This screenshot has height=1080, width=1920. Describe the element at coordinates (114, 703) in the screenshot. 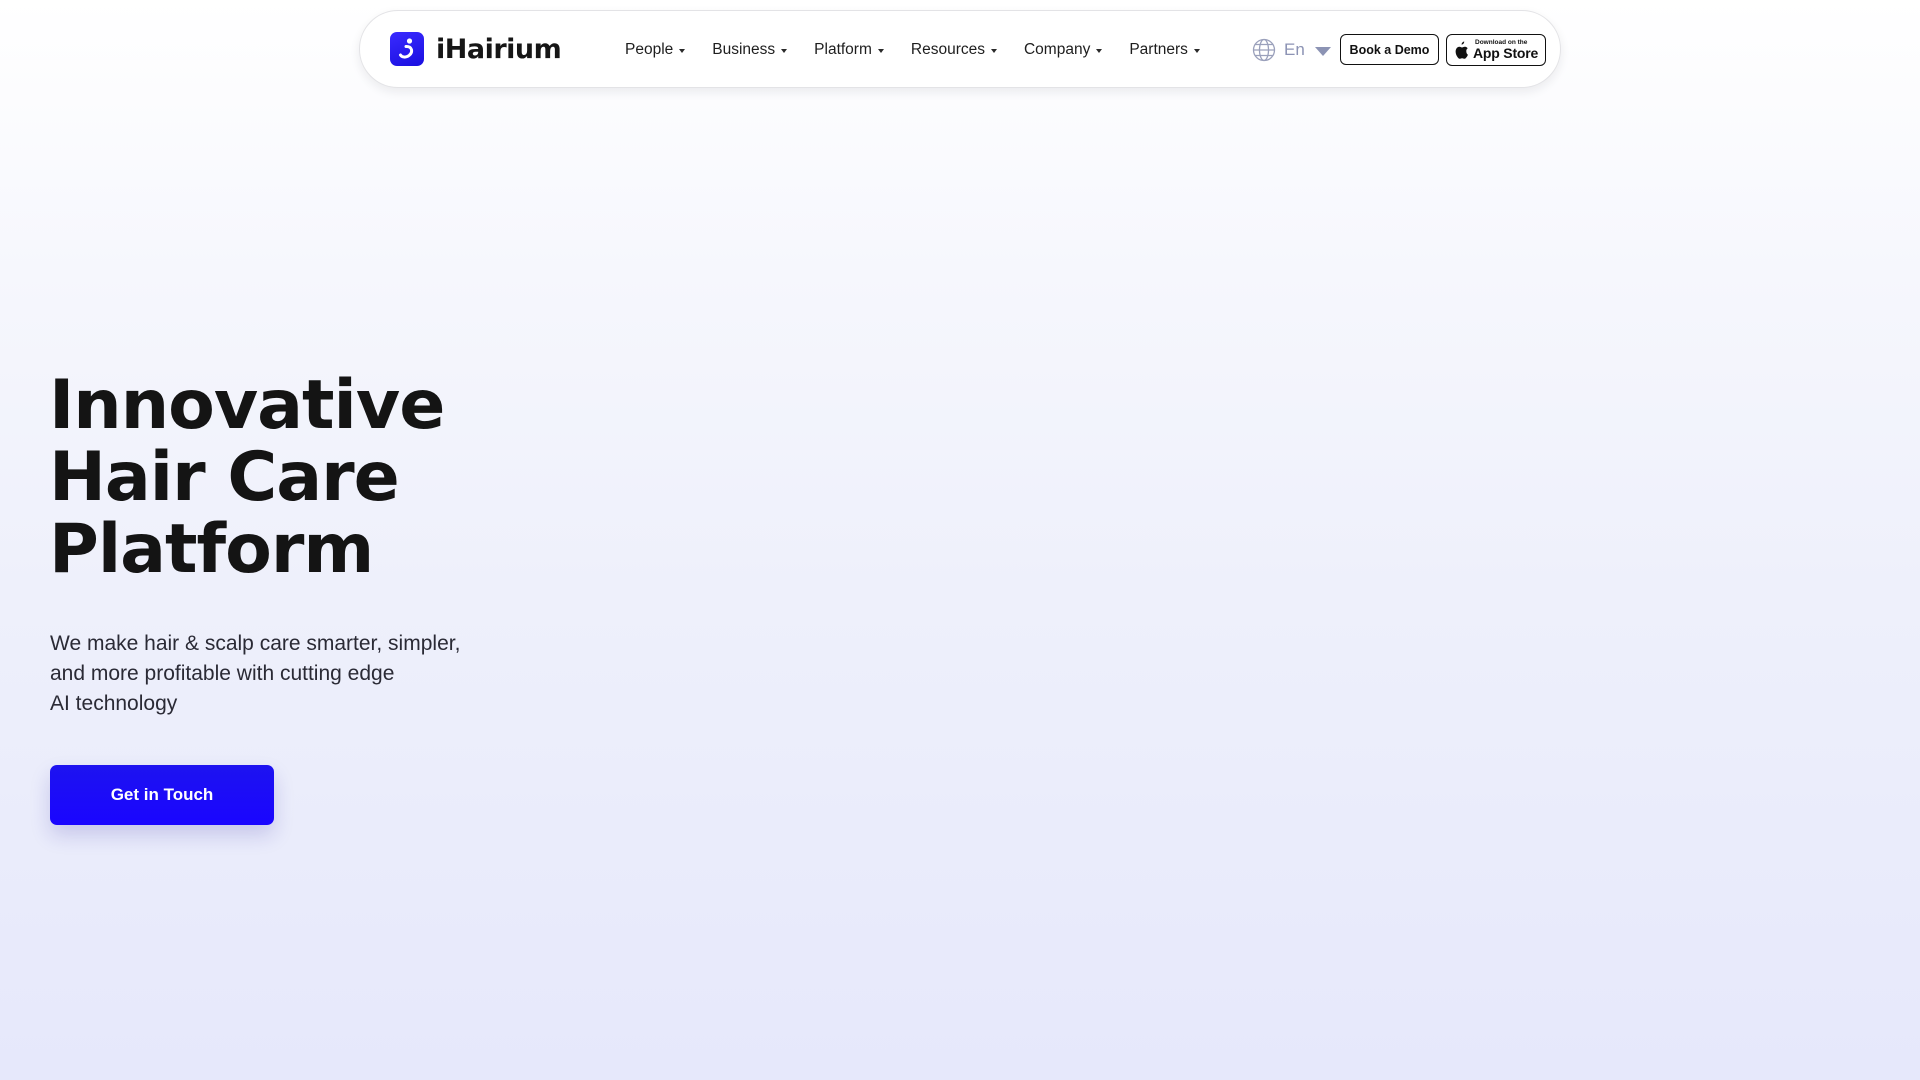

I see `hero-subtitle-line: AI technology` at that location.